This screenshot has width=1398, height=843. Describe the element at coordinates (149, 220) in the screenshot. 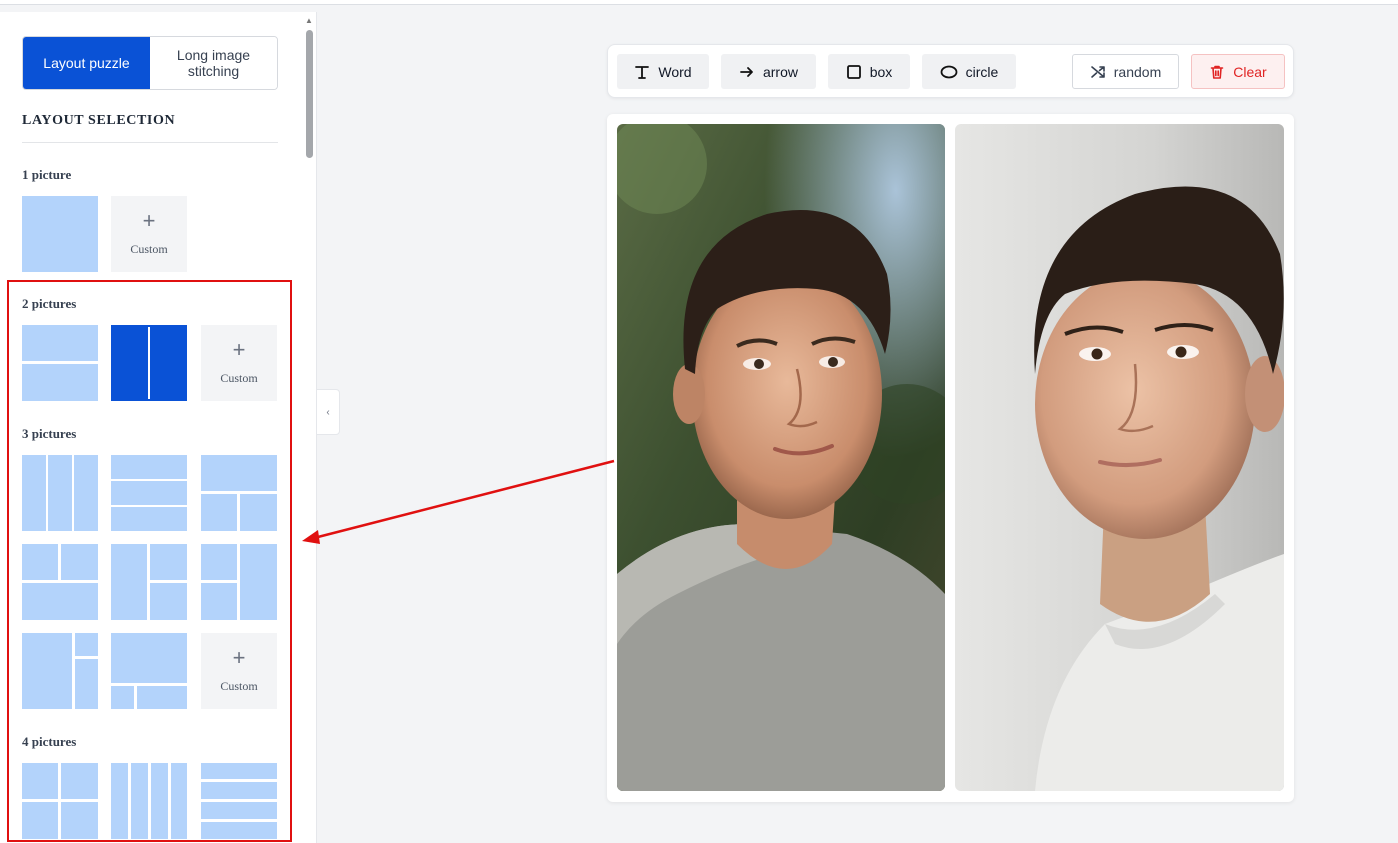

I see `plus-icon: +` at that location.